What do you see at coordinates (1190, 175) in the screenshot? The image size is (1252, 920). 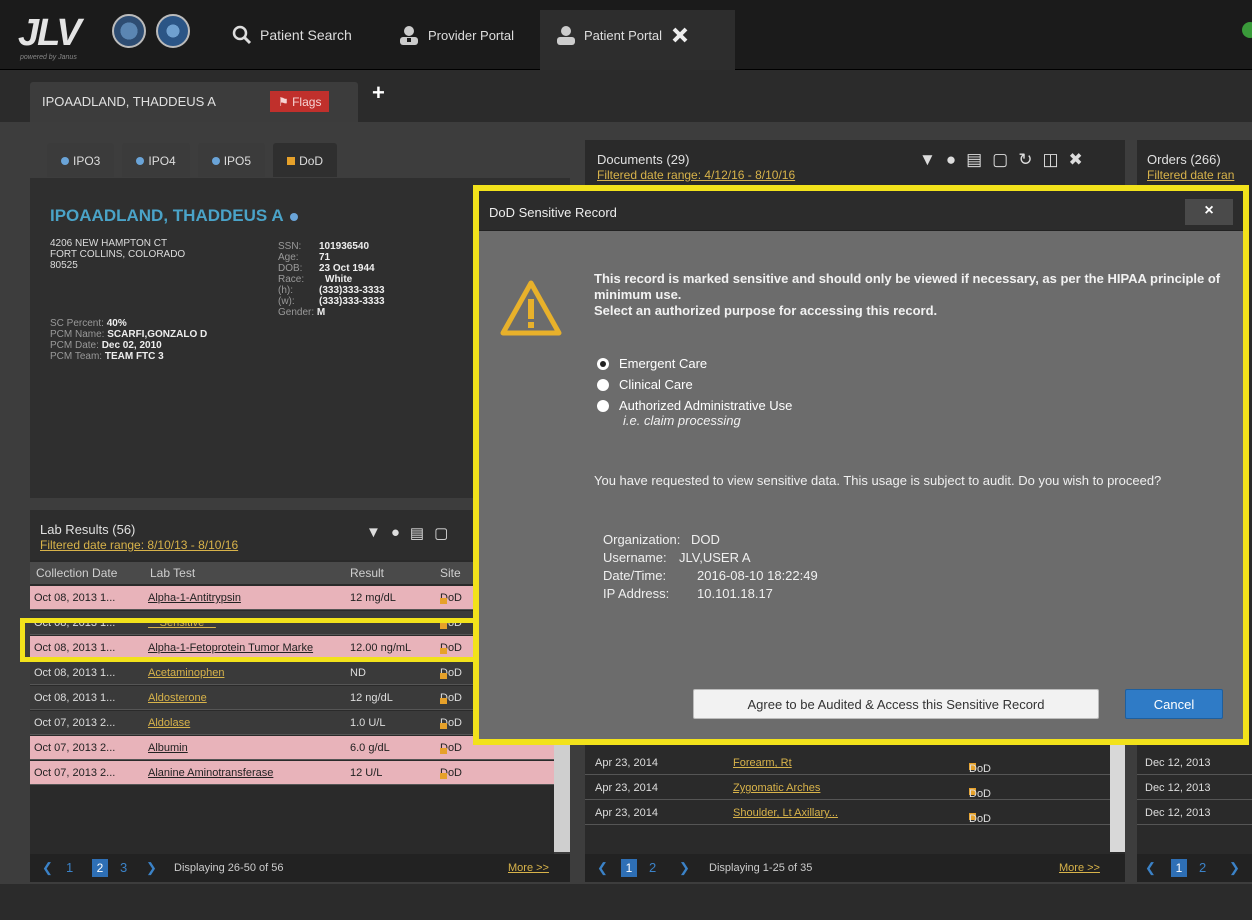 I see `orders-filter-link: Filtered date ran` at bounding box center [1190, 175].